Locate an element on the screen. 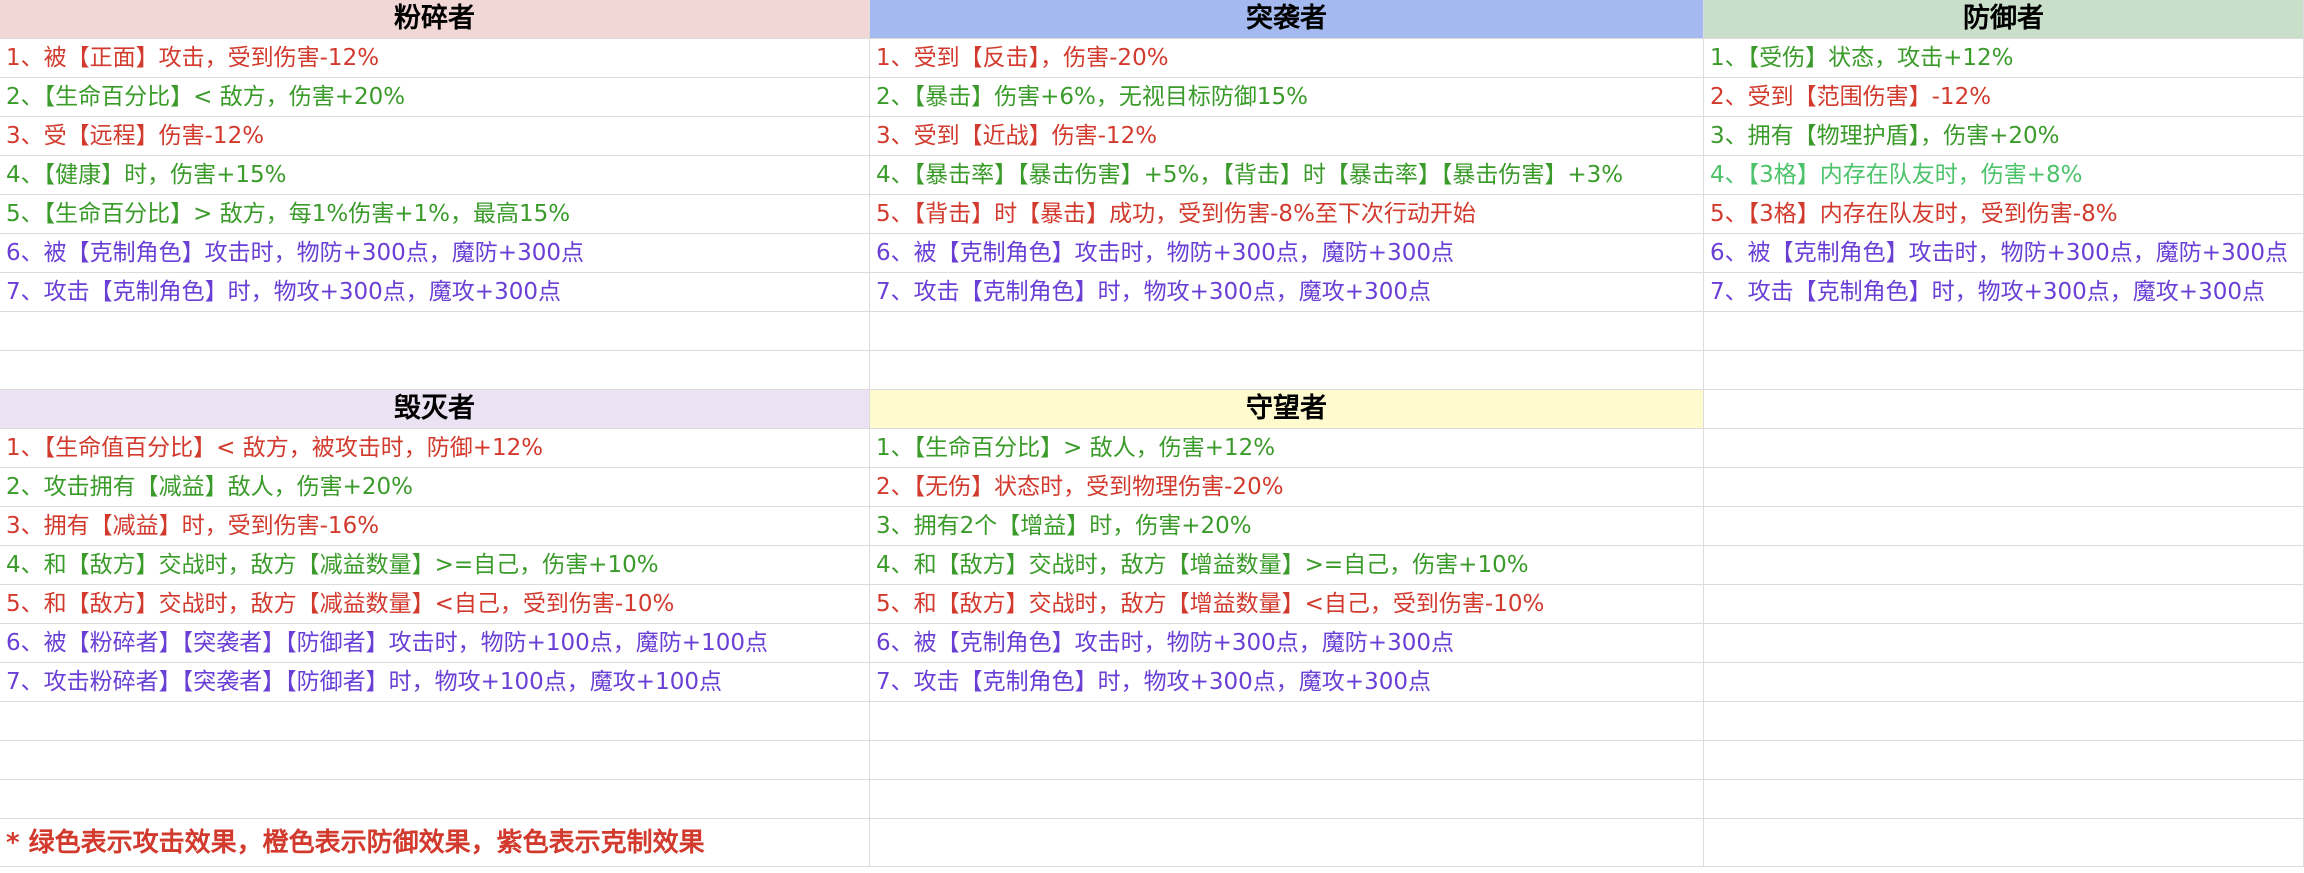 The width and height of the screenshot is (2304, 873). guard-effect-4: 4、【3格】内存在队友时，伤害+8% is located at coordinates (2004, 175).